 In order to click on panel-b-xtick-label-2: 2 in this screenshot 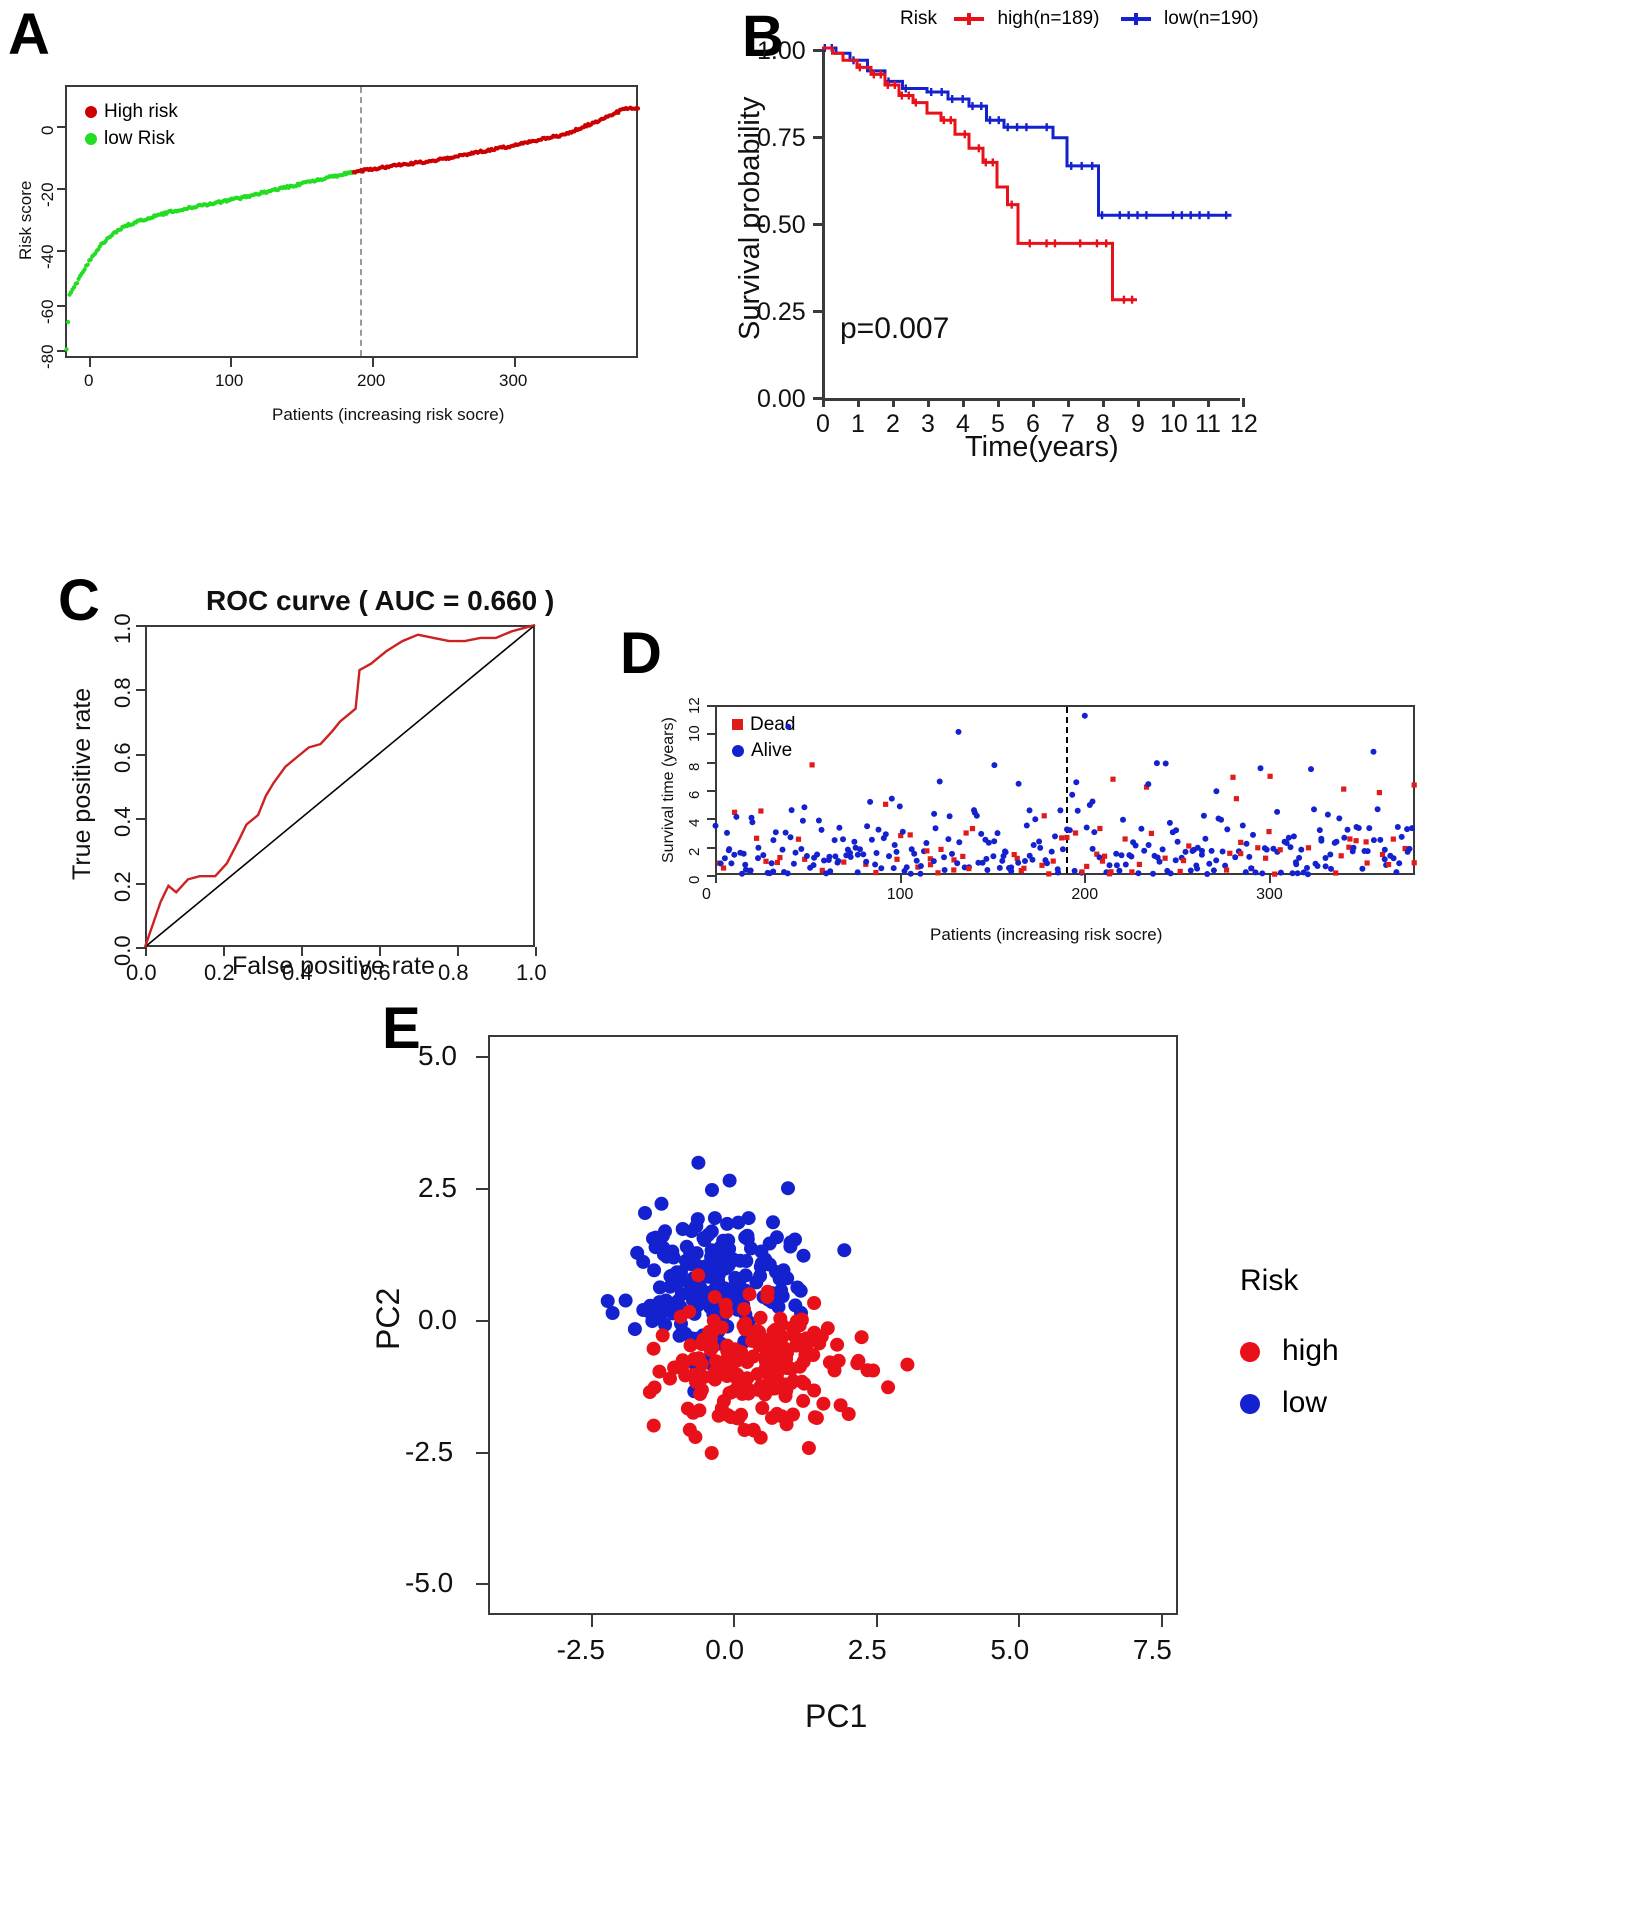, I will do `click(893, 424)`.